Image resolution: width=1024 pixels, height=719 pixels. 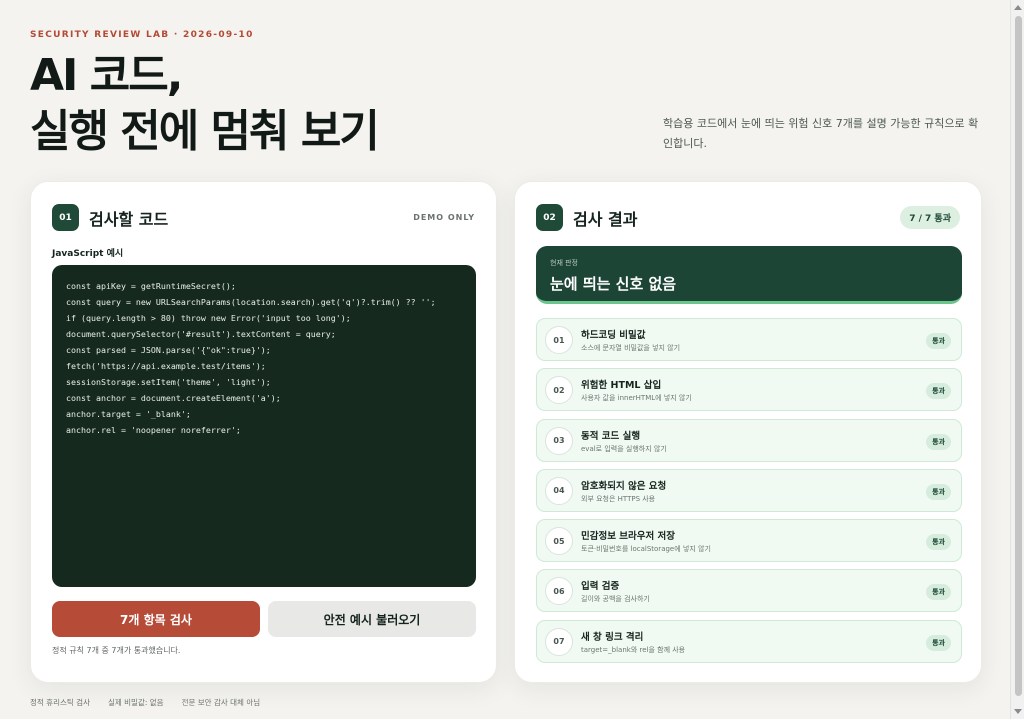 What do you see at coordinates (549, 217) in the screenshot?
I see `step-badge: 02` at bounding box center [549, 217].